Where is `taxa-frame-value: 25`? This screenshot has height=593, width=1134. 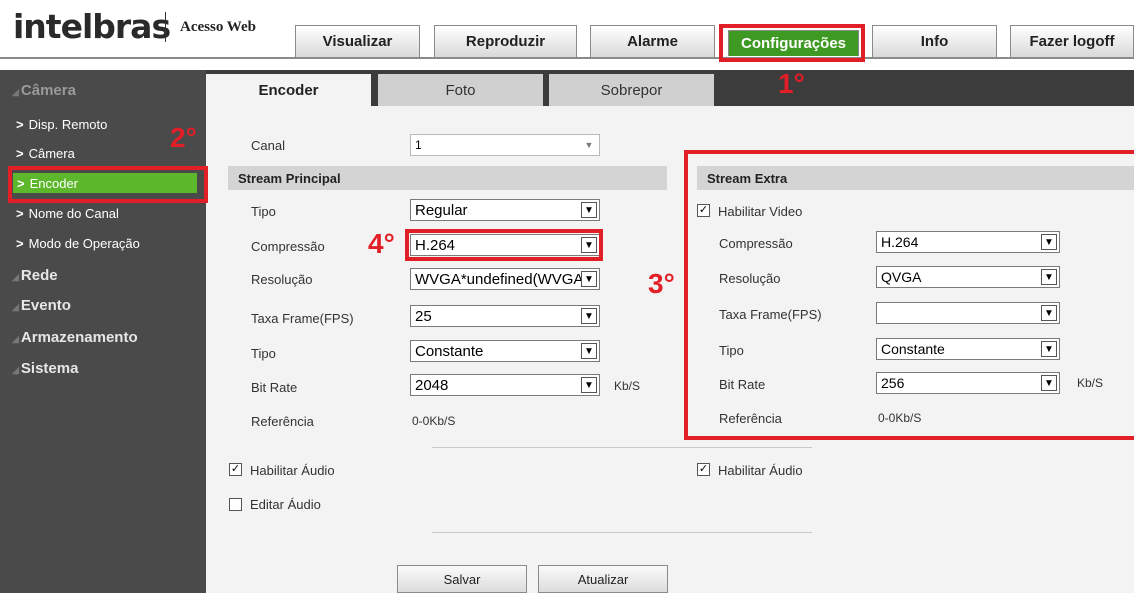 taxa-frame-value: 25 is located at coordinates (423, 316).